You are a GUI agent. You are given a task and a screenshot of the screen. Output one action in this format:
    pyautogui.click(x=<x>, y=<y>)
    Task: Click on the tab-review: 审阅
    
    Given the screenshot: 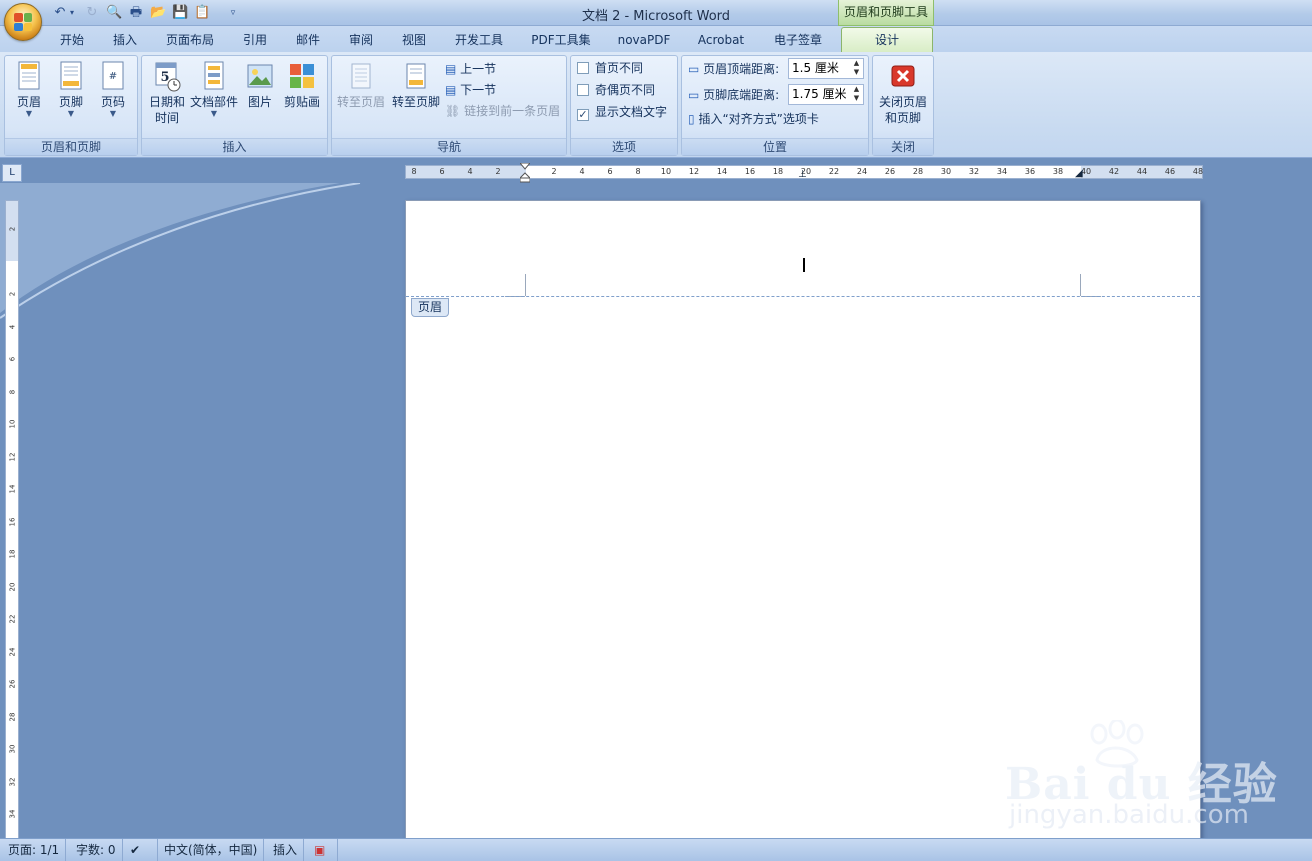 What is the action you would take?
    pyautogui.click(x=361, y=41)
    